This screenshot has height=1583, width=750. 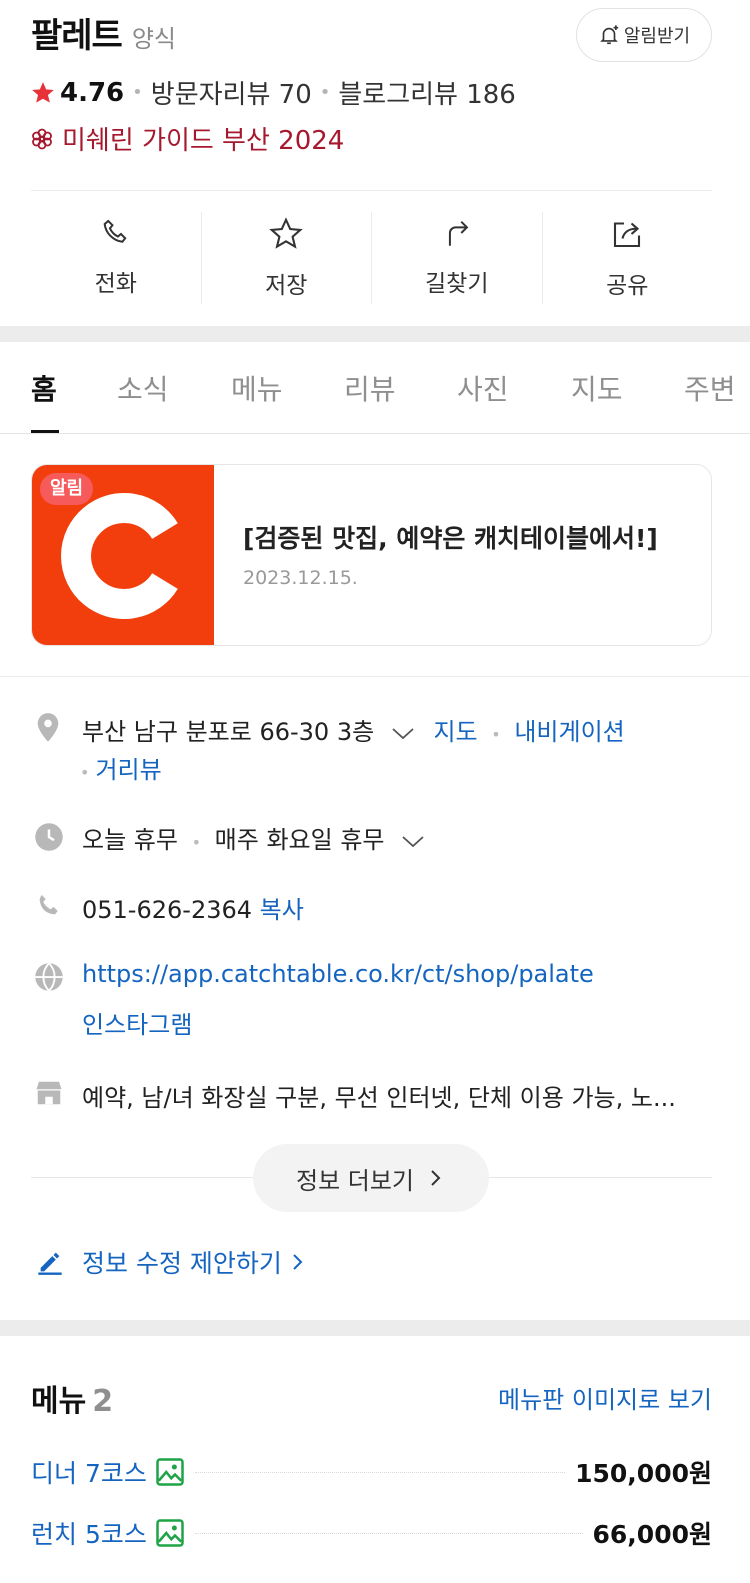 I want to click on share-button: 공유, so click(x=628, y=258).